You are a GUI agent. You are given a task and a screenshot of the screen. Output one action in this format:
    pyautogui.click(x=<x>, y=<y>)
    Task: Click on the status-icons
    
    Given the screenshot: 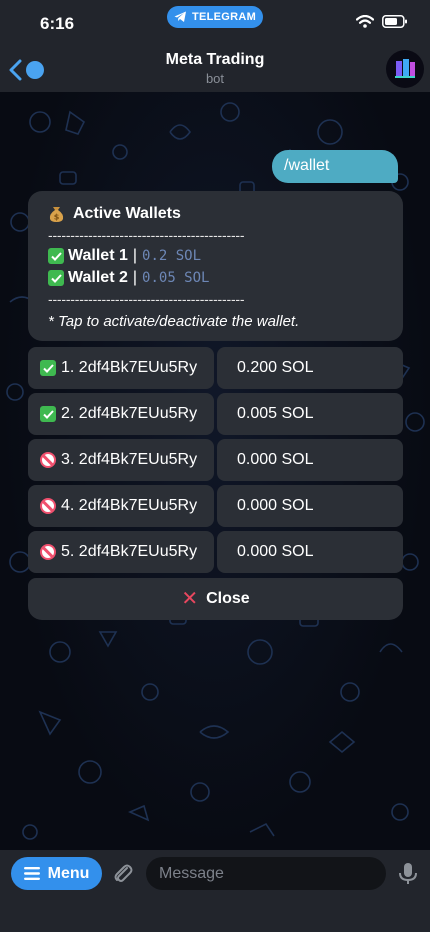 What is the action you would take?
    pyautogui.click(x=382, y=21)
    